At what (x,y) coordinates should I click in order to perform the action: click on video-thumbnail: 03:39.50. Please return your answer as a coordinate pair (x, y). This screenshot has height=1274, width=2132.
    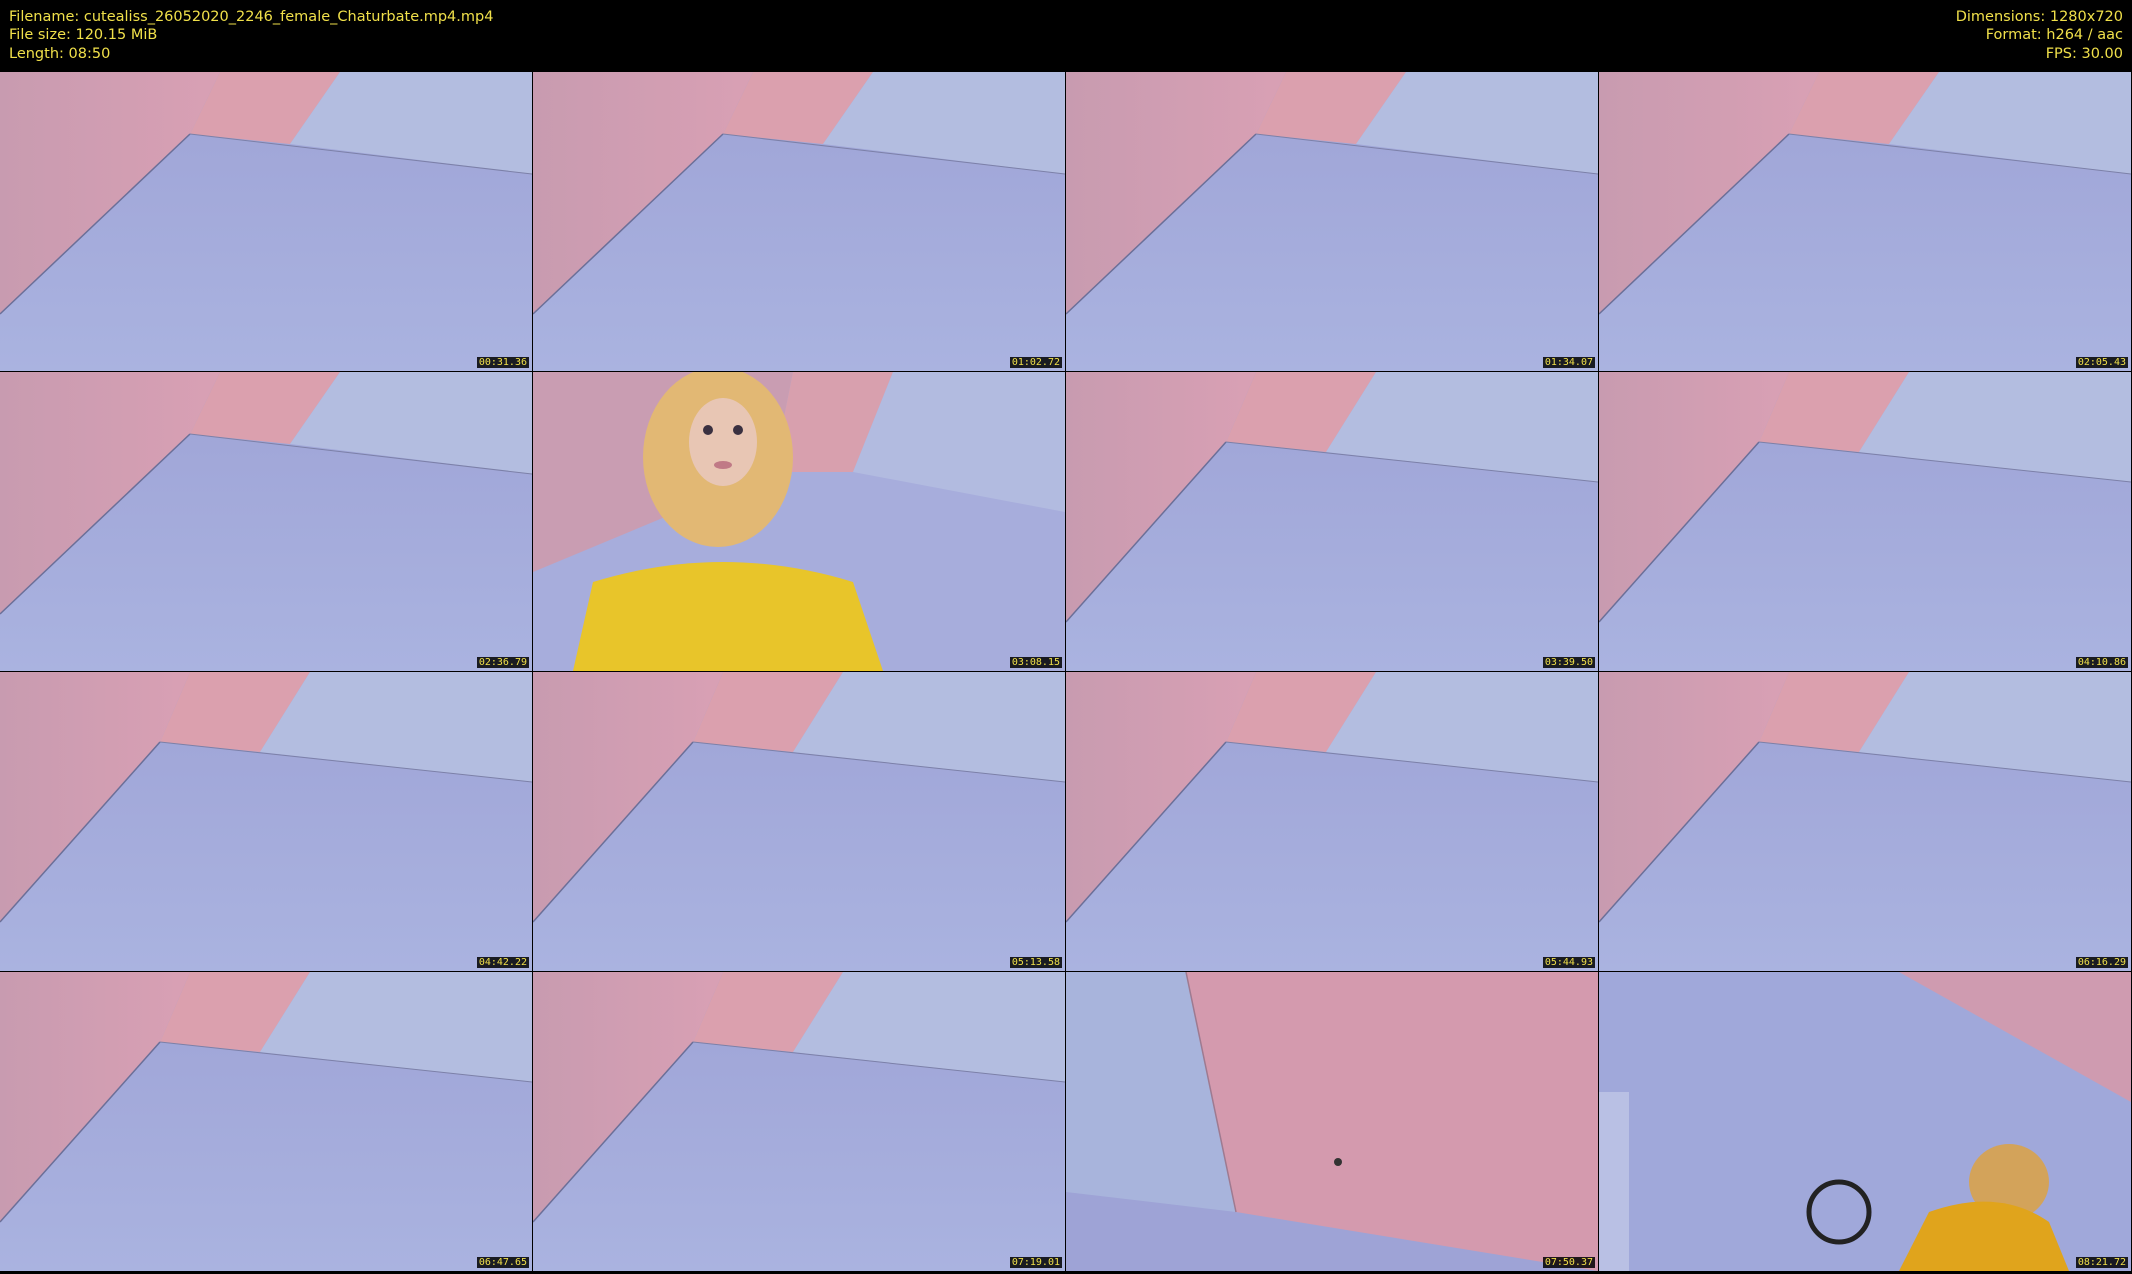
    Looking at the image, I should click on (1332, 521).